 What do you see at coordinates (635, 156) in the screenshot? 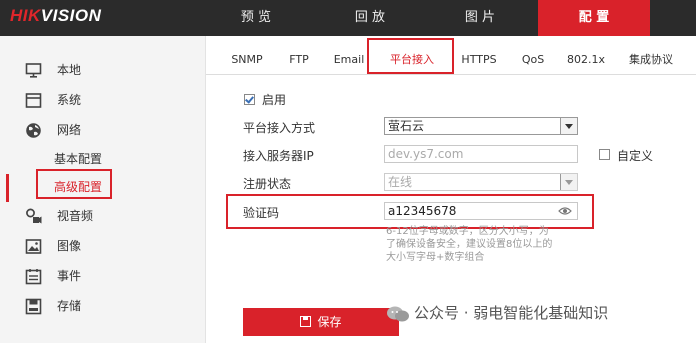
I see `custom-label: 自定义` at bounding box center [635, 156].